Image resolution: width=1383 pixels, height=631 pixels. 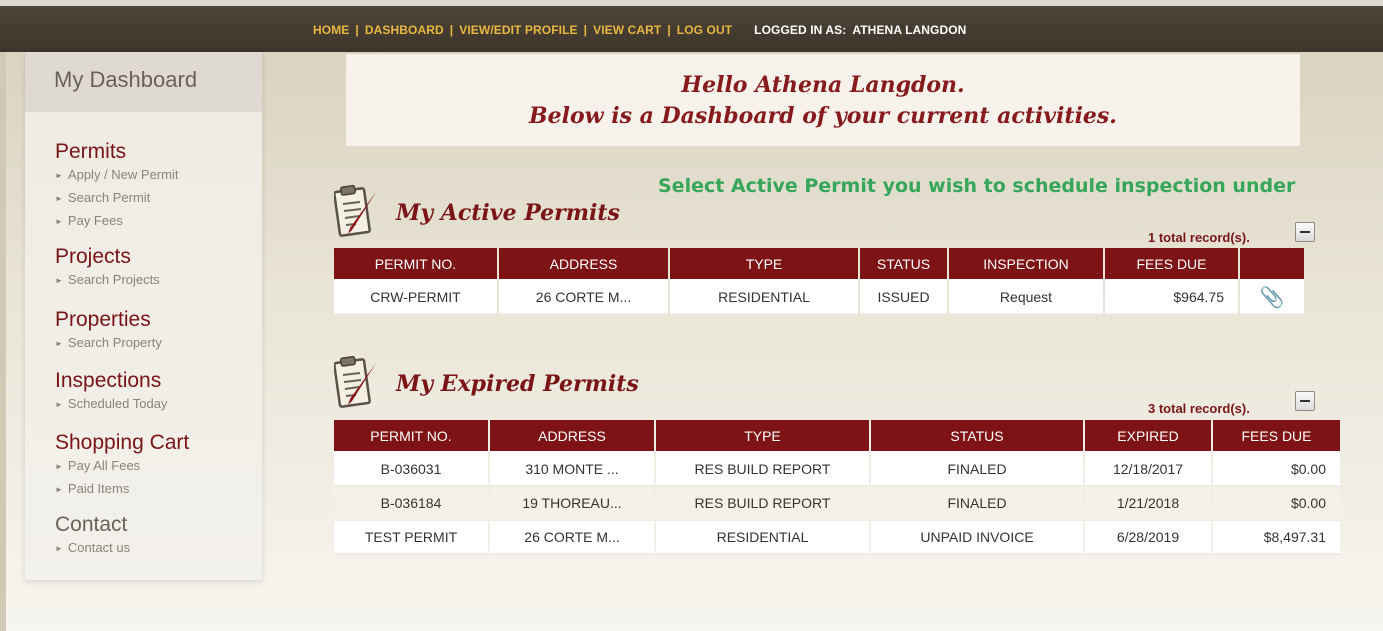 I want to click on permit-number: TEST PERMIT, so click(x=411, y=538).